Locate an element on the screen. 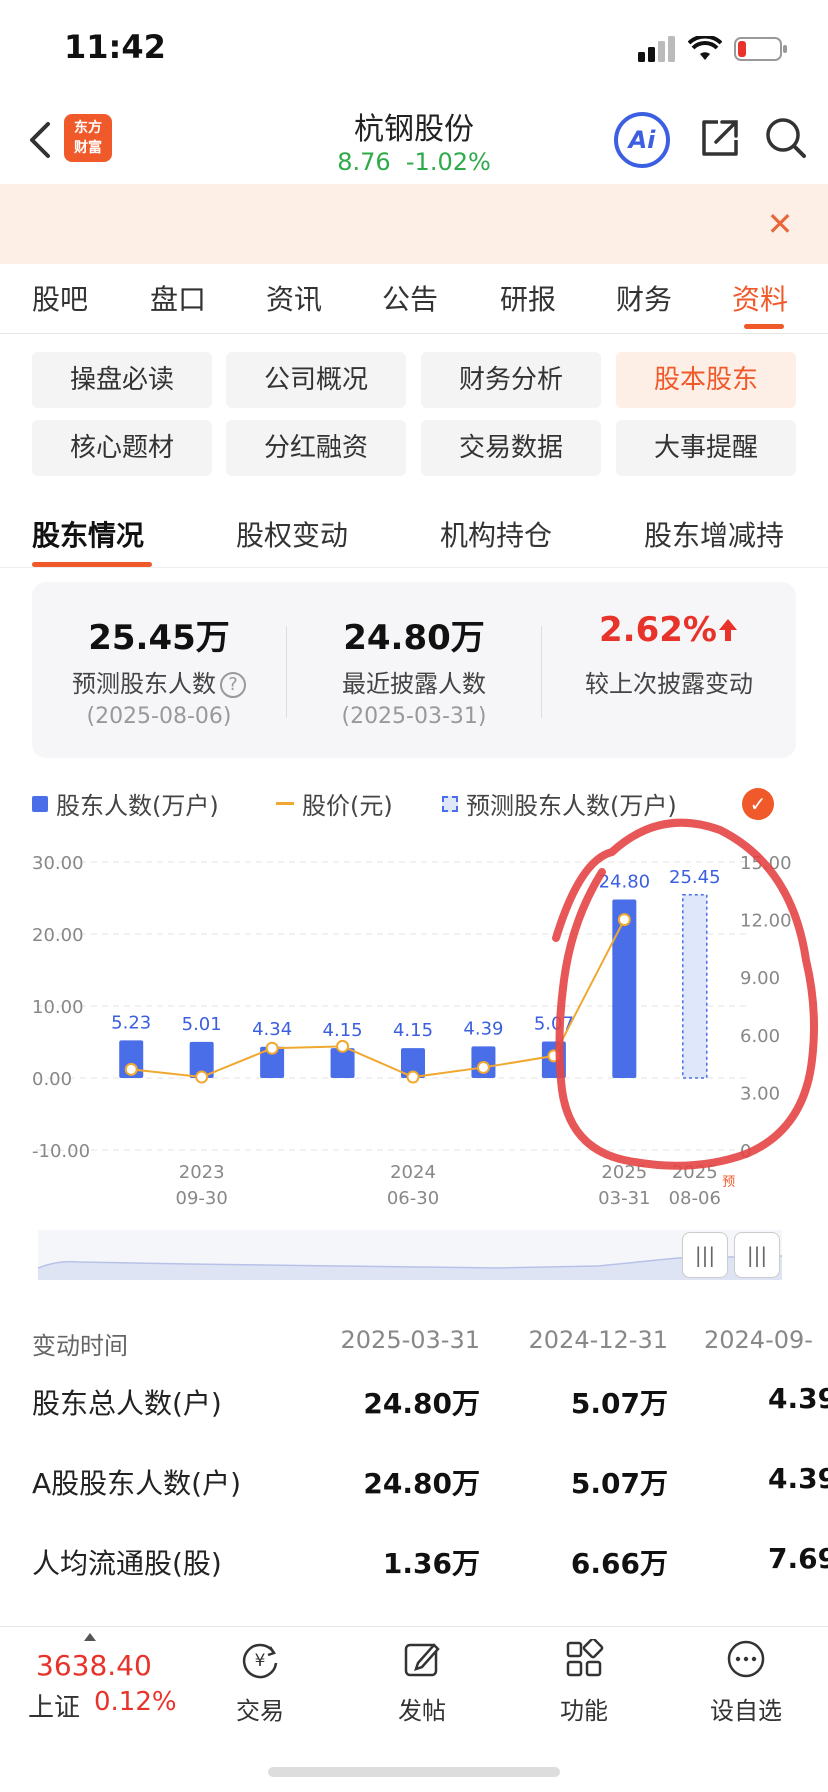  tab-shareholder-info: 股东情况 is located at coordinates (88, 534).